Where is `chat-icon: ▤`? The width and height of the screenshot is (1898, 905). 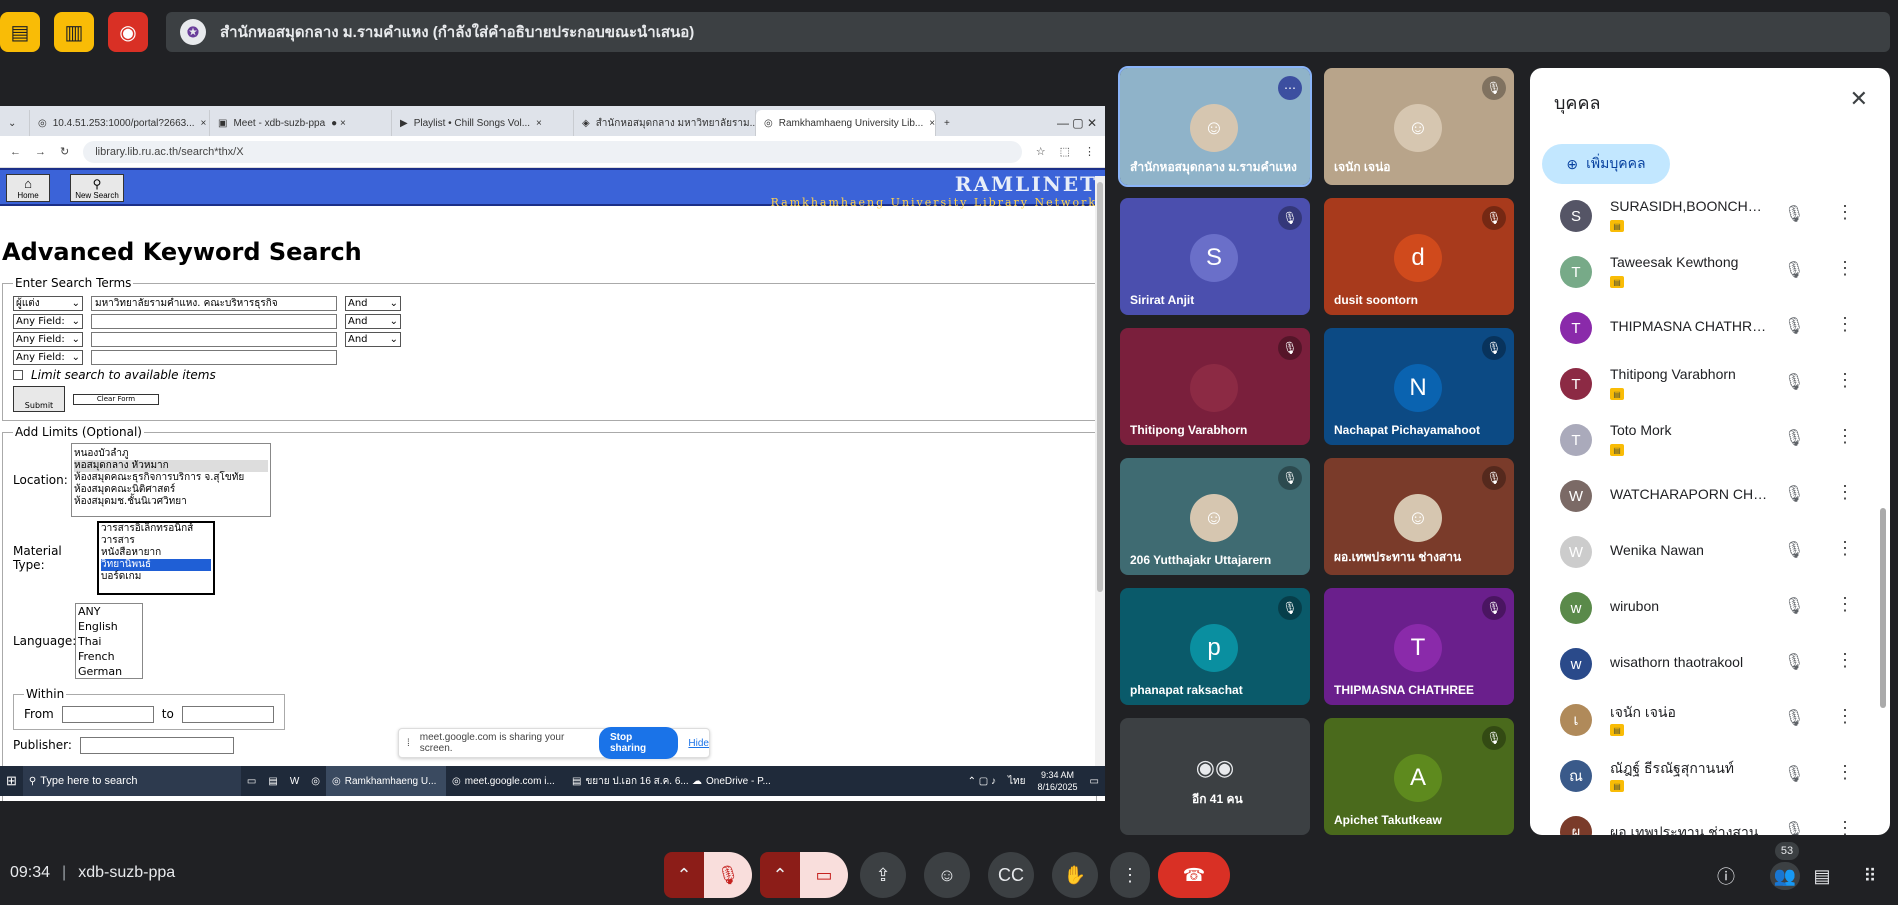 chat-icon: ▤ is located at coordinates (1822, 876).